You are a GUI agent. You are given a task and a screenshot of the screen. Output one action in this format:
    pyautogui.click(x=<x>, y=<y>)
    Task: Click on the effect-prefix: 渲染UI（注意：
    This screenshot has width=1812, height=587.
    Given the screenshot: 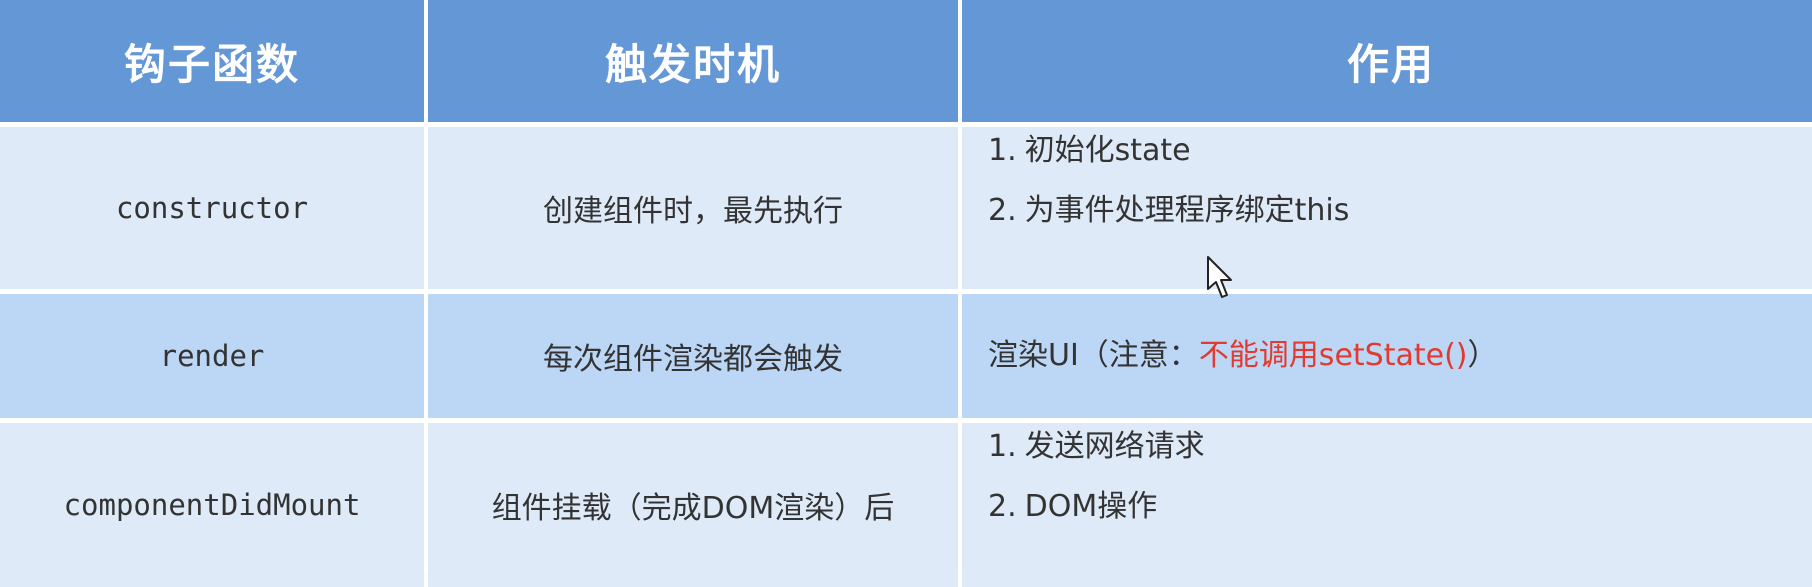 What is the action you would take?
    pyautogui.click(x=1093, y=355)
    